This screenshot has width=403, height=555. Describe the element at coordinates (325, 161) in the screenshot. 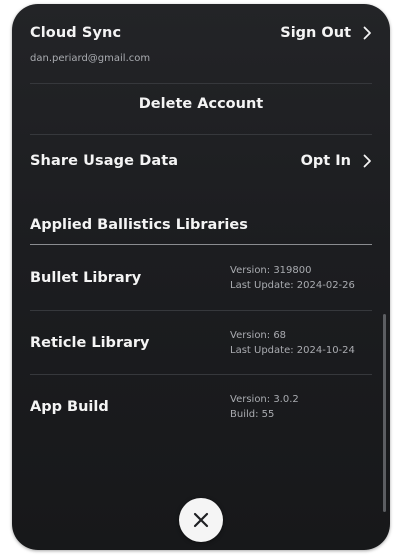

I see `opt-in-label: Opt In` at that location.